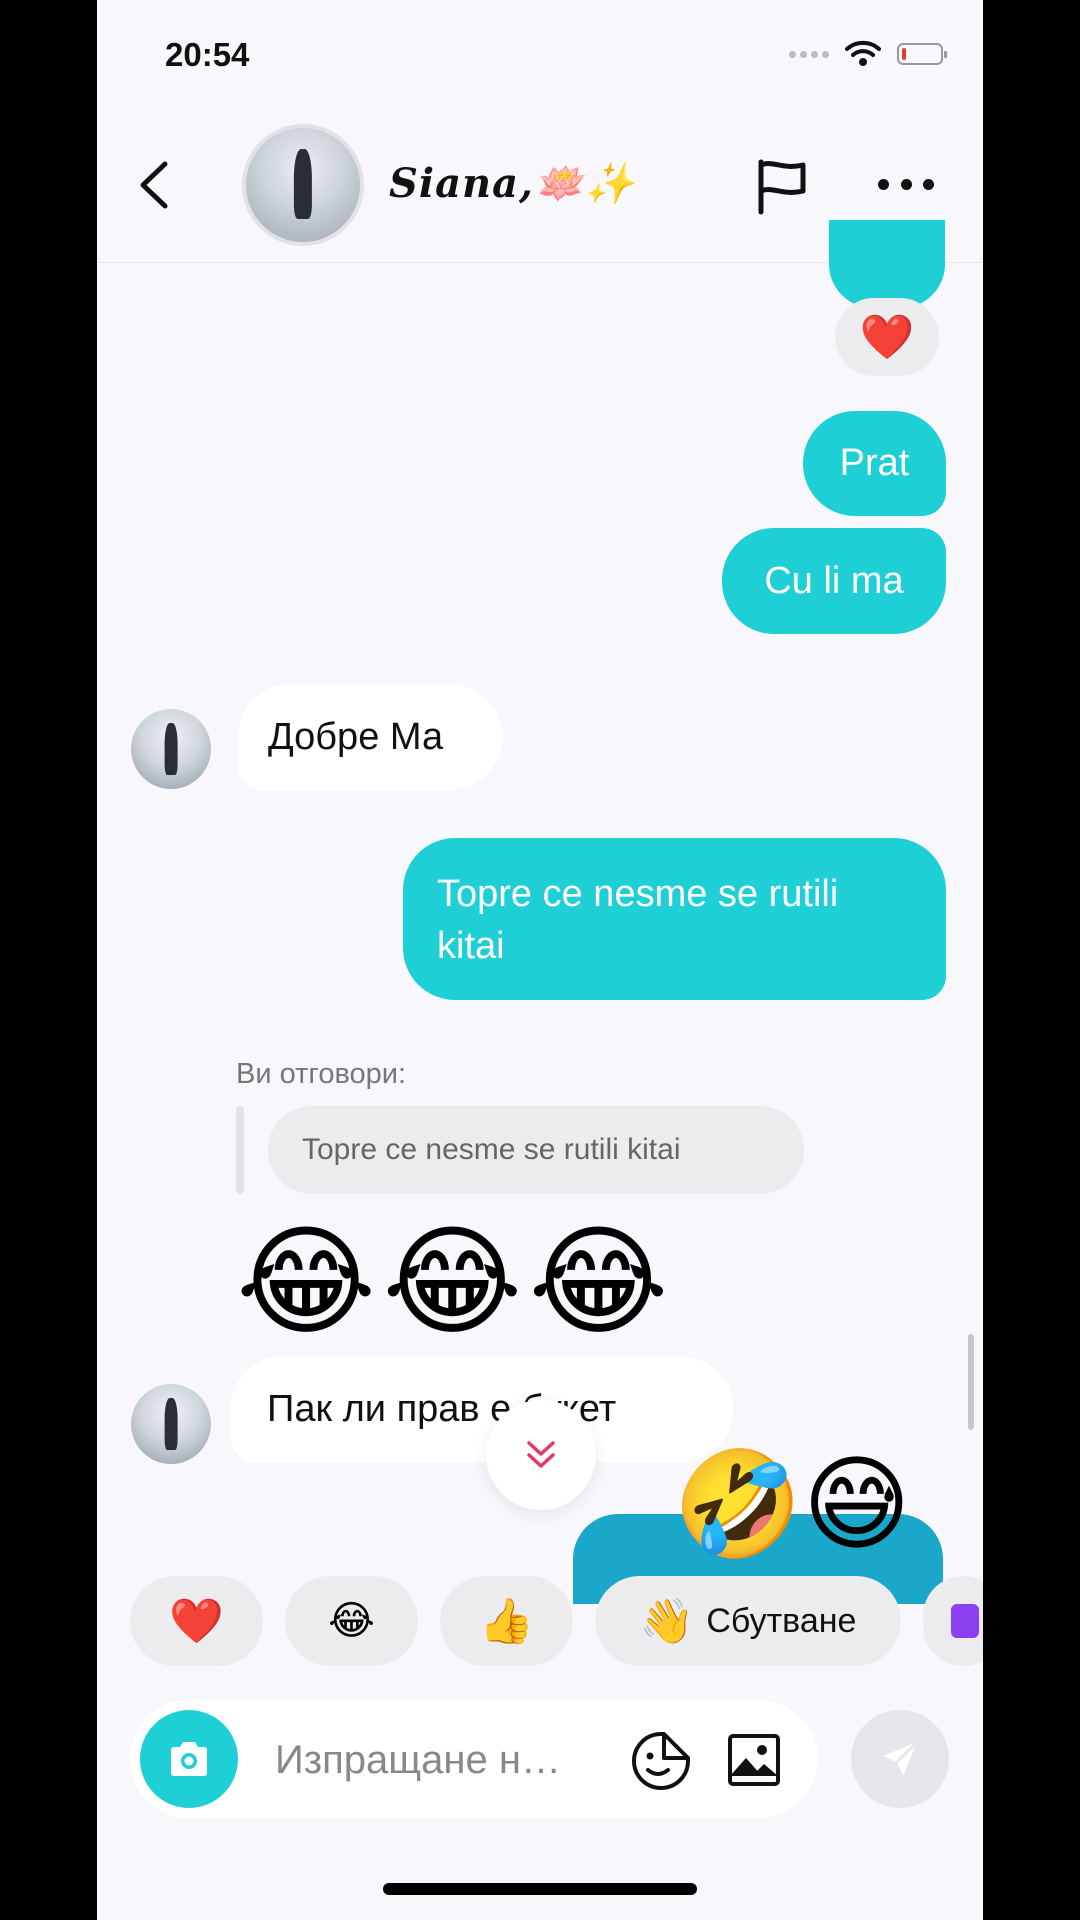 The image size is (1080, 1920). I want to click on quick-reaction-heart: ❤️, so click(196, 1621).